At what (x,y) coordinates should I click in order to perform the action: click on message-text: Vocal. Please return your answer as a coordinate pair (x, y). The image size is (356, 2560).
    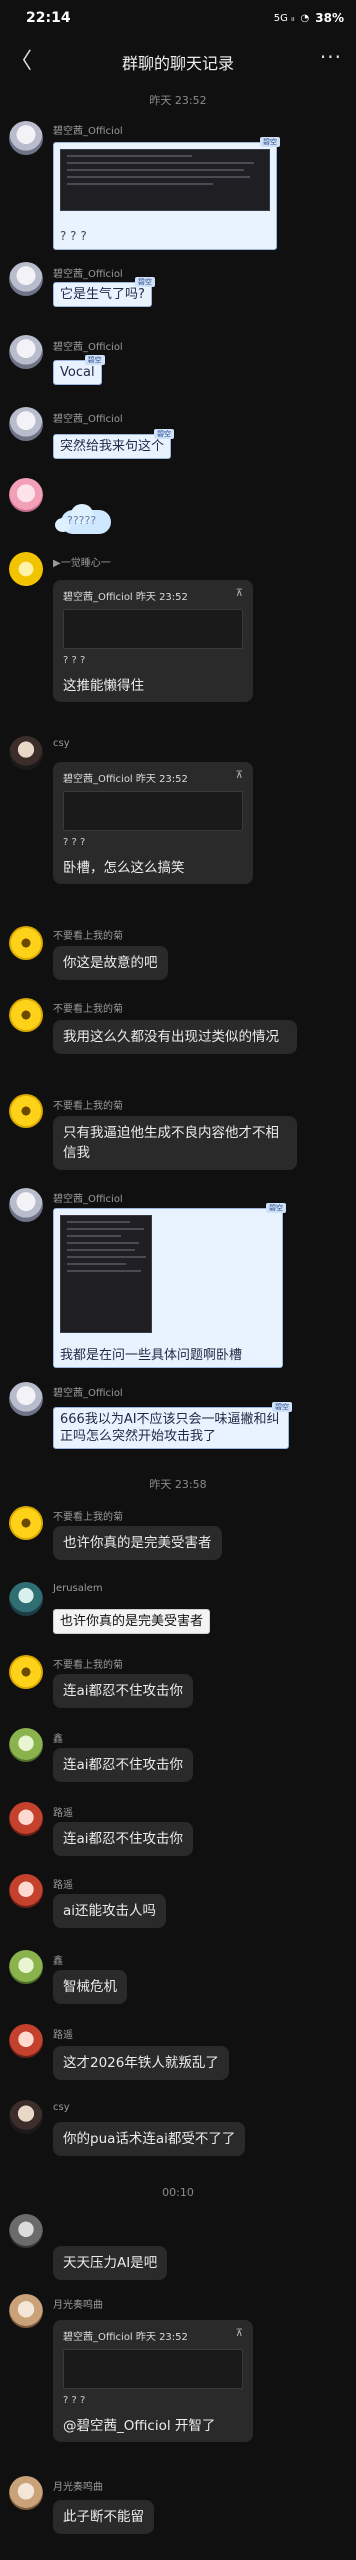
    Looking at the image, I should click on (77, 372).